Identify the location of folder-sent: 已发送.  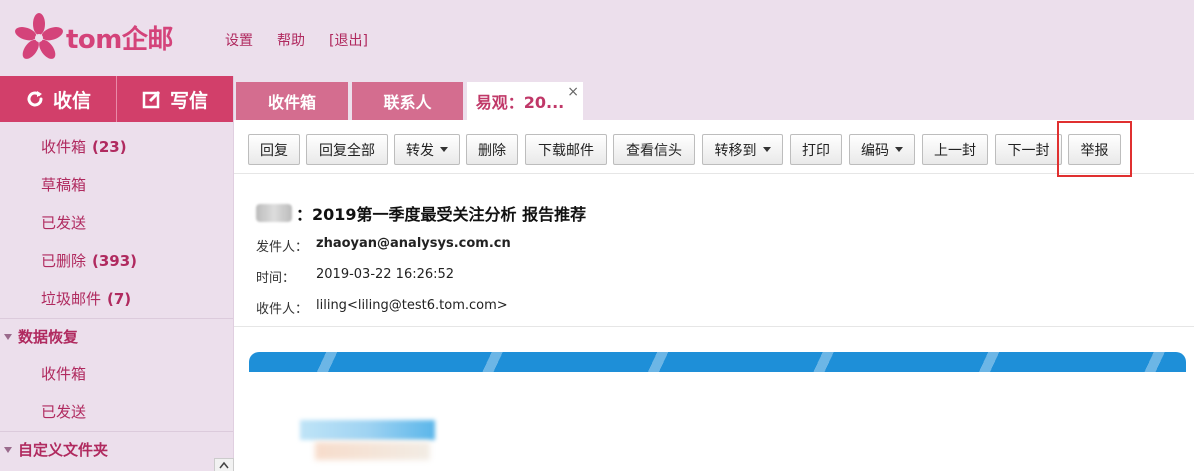
(116, 223).